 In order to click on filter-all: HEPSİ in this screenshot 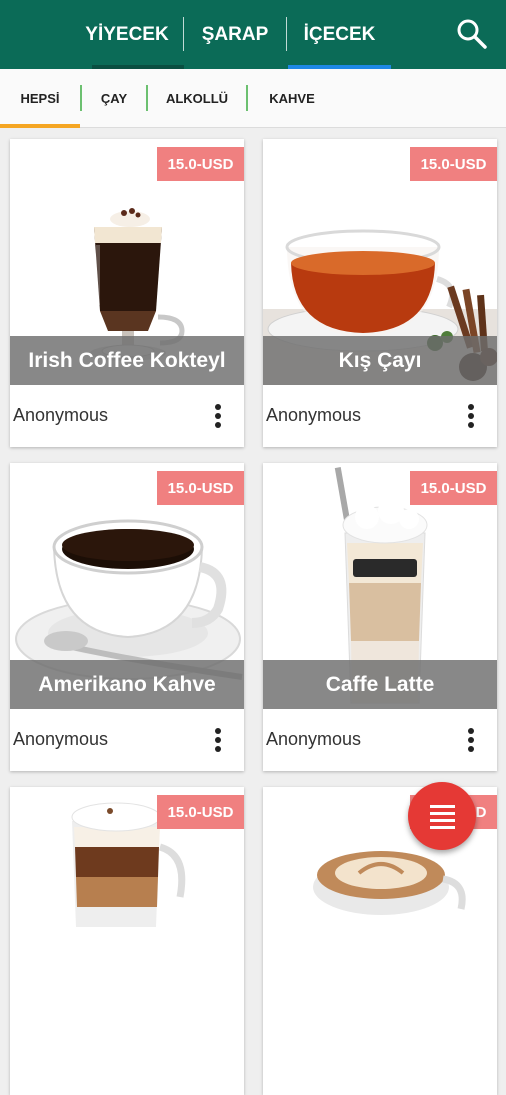, I will do `click(40, 98)`.